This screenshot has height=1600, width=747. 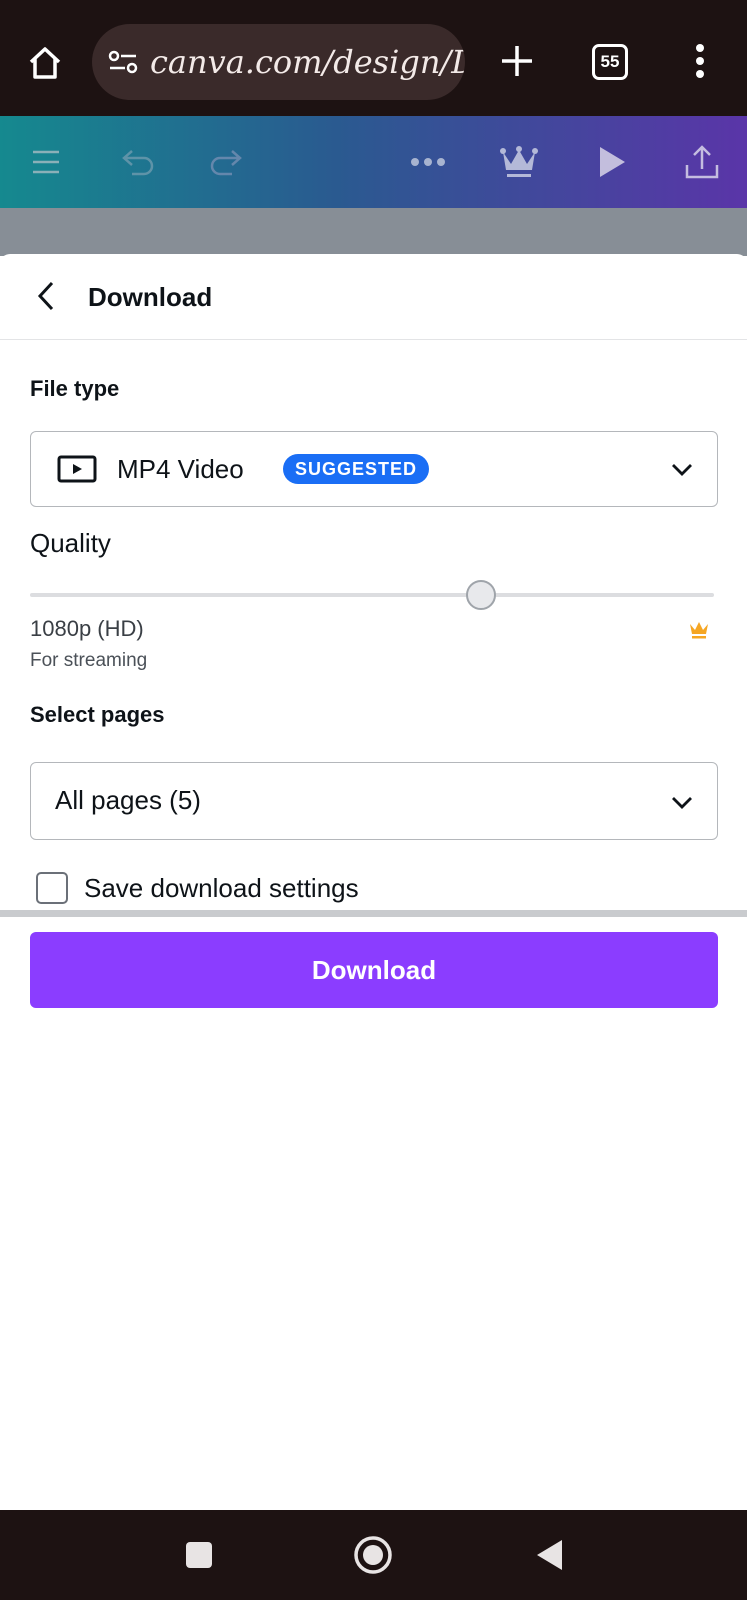 What do you see at coordinates (428, 162) in the screenshot?
I see `more-options-icon` at bounding box center [428, 162].